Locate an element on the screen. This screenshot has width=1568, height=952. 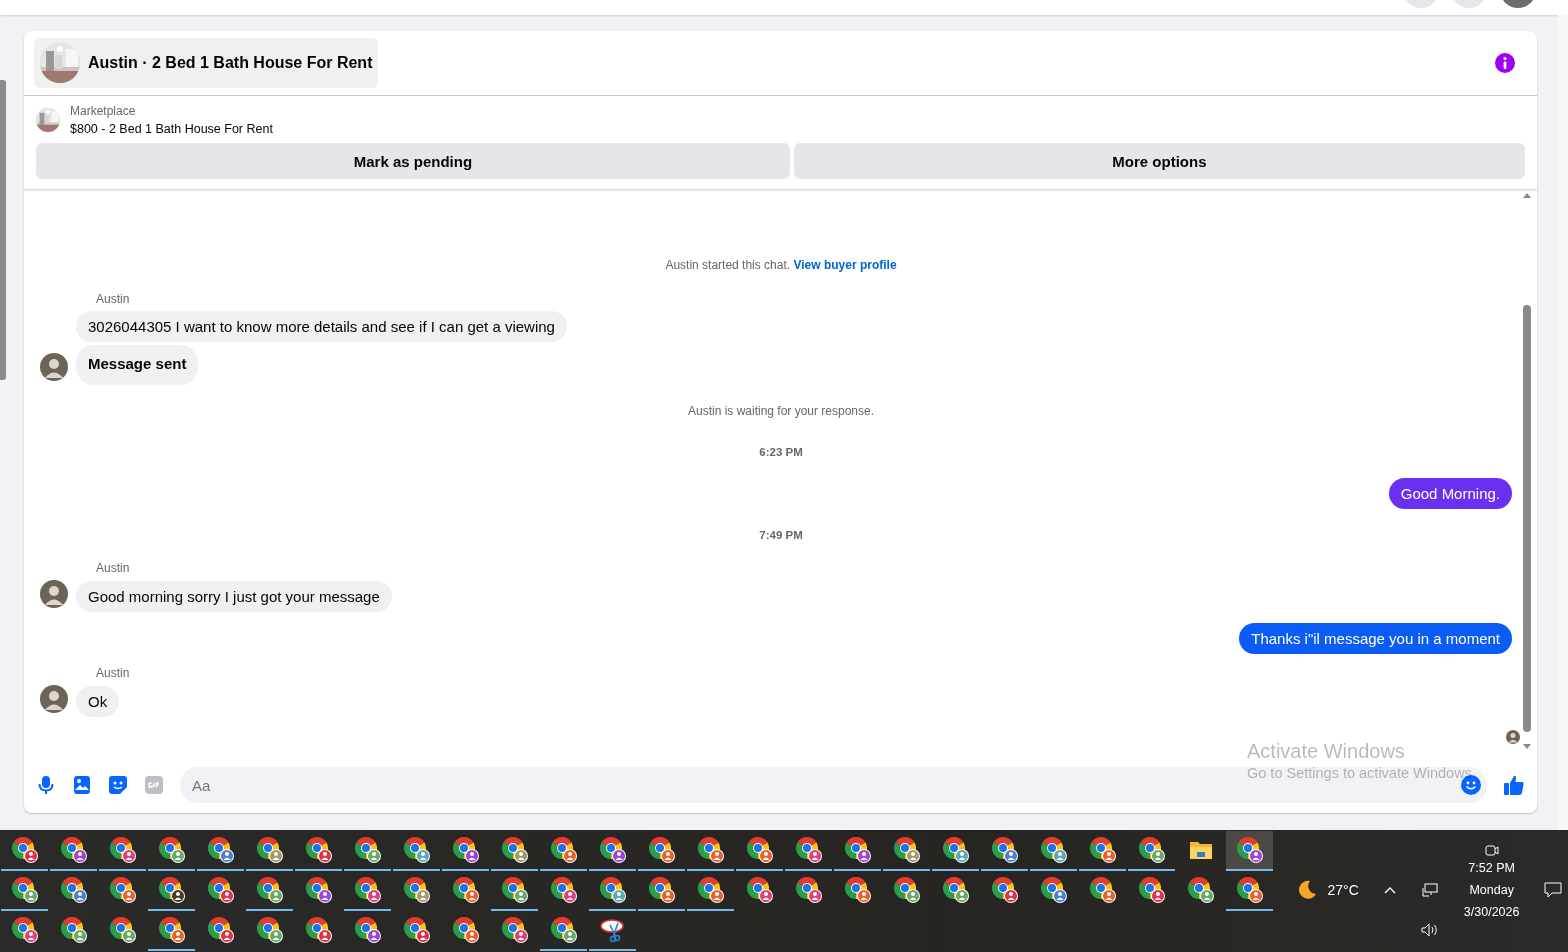
chat-scrollbar is located at coordinates (1527, 518).